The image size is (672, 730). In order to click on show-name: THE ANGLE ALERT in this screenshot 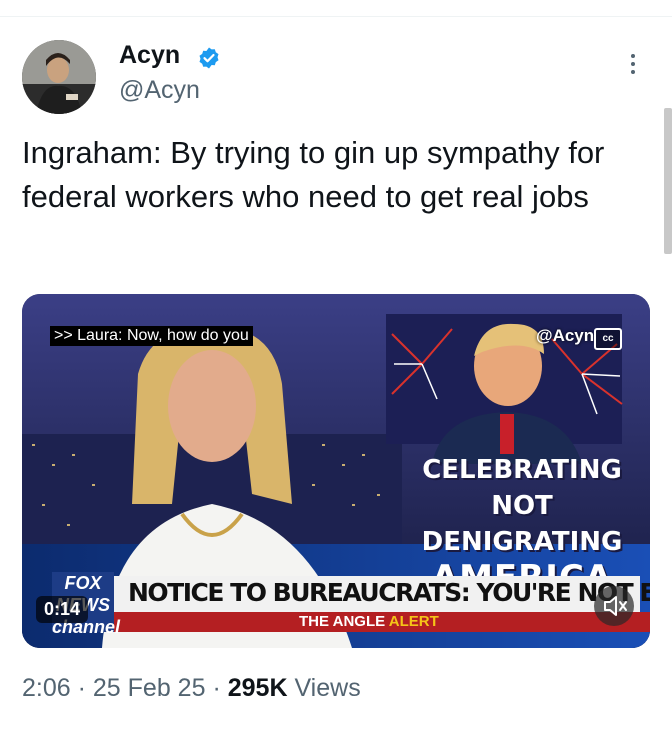, I will do `click(369, 622)`.